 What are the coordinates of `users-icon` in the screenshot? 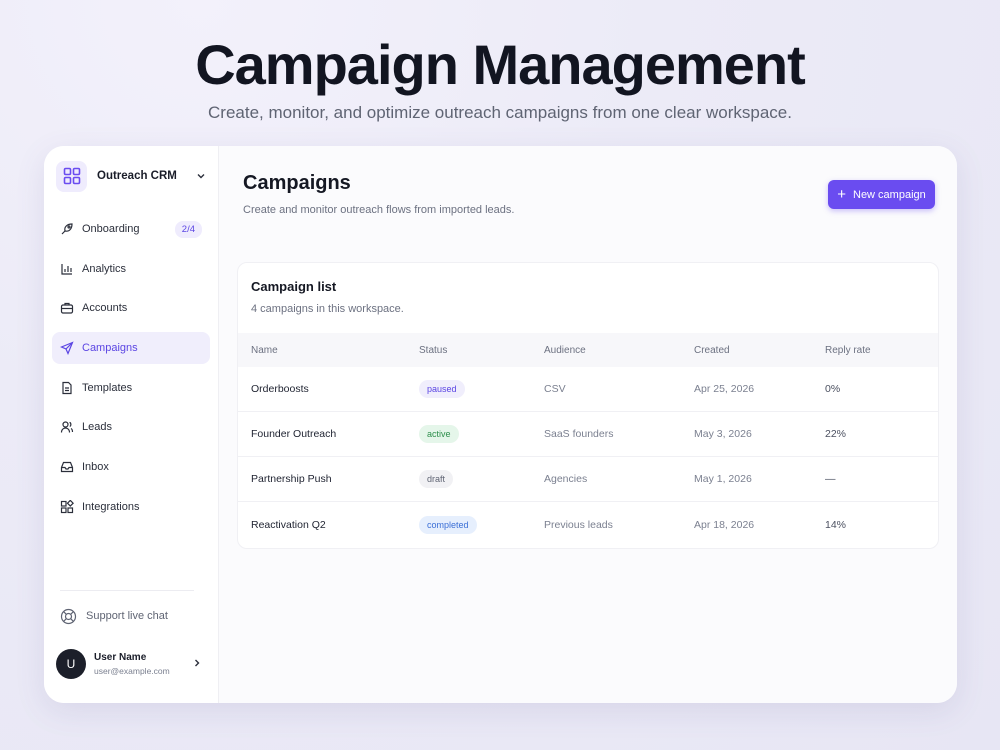 It's located at (67, 427).